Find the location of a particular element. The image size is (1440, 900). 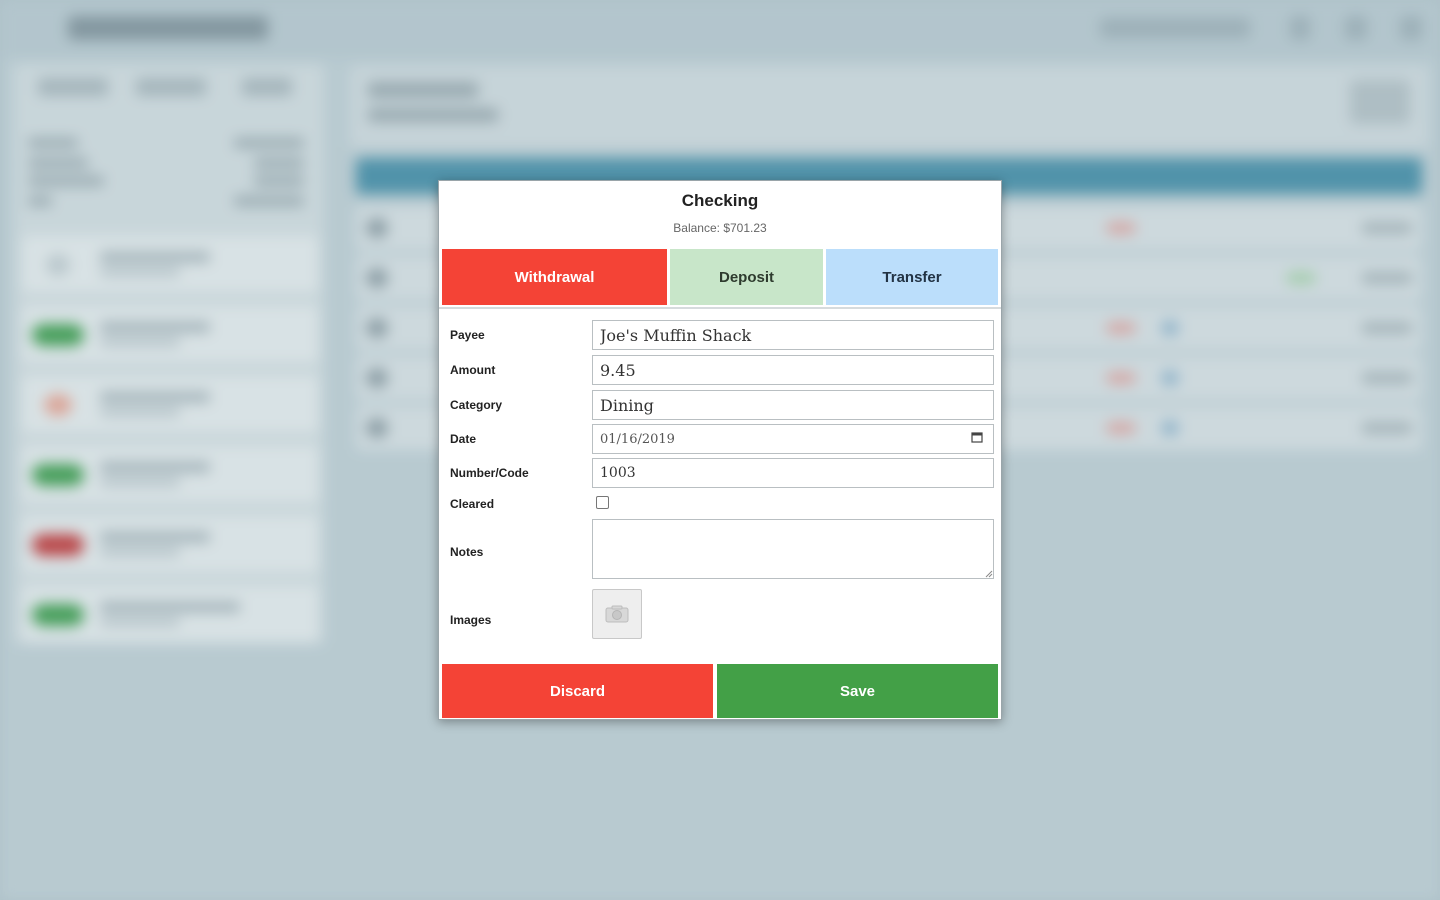

tab-deposit: Deposit is located at coordinates (748, 277).